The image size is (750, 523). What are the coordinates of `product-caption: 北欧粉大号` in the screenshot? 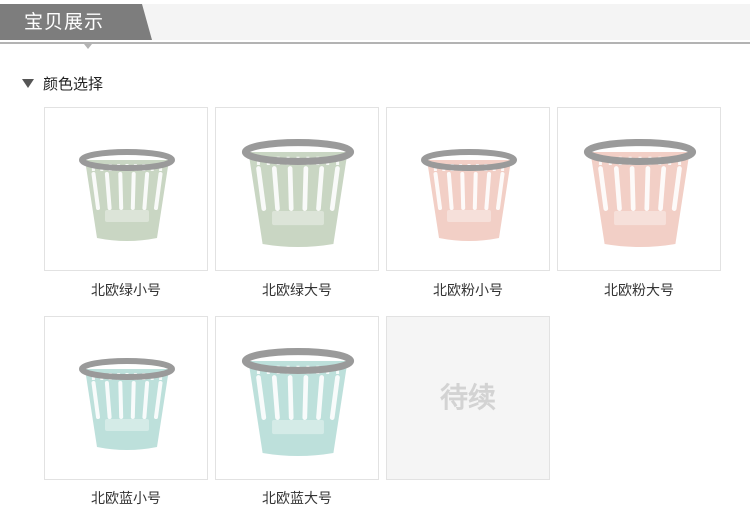 It's located at (639, 290).